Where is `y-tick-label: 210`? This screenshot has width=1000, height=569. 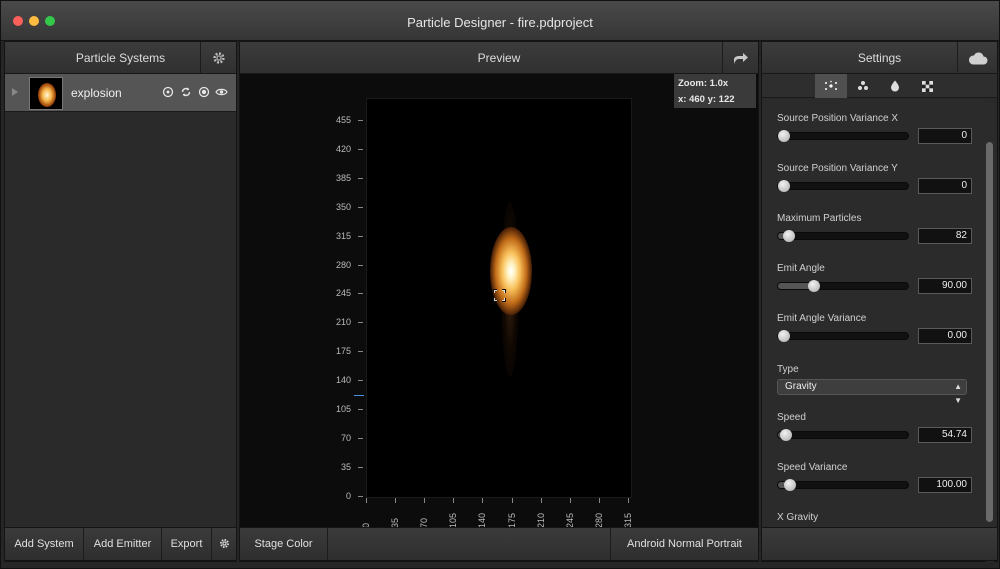 y-tick-label: 210 is located at coordinates (343, 322).